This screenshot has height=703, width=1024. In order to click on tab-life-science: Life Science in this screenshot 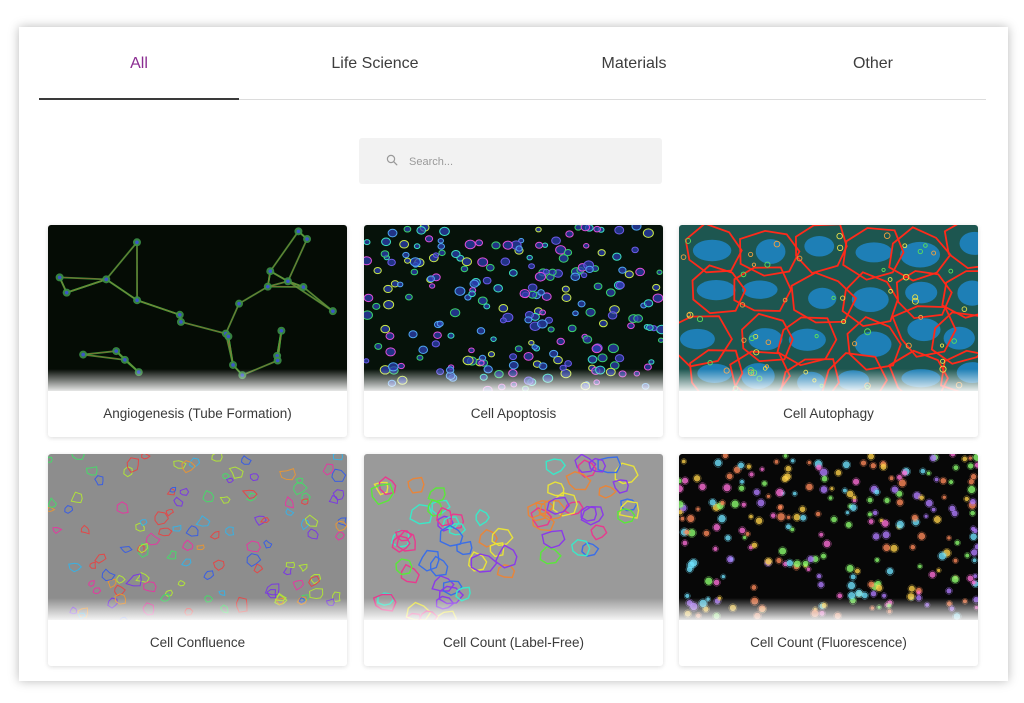, I will do `click(375, 63)`.